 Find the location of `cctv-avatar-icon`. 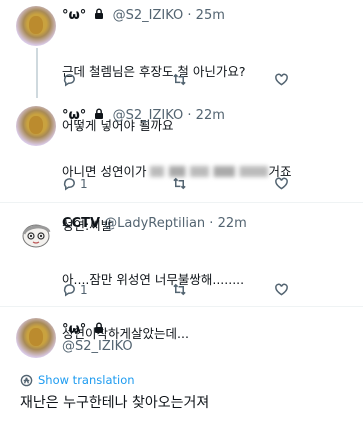

cctv-avatar-icon is located at coordinates (36, 236).